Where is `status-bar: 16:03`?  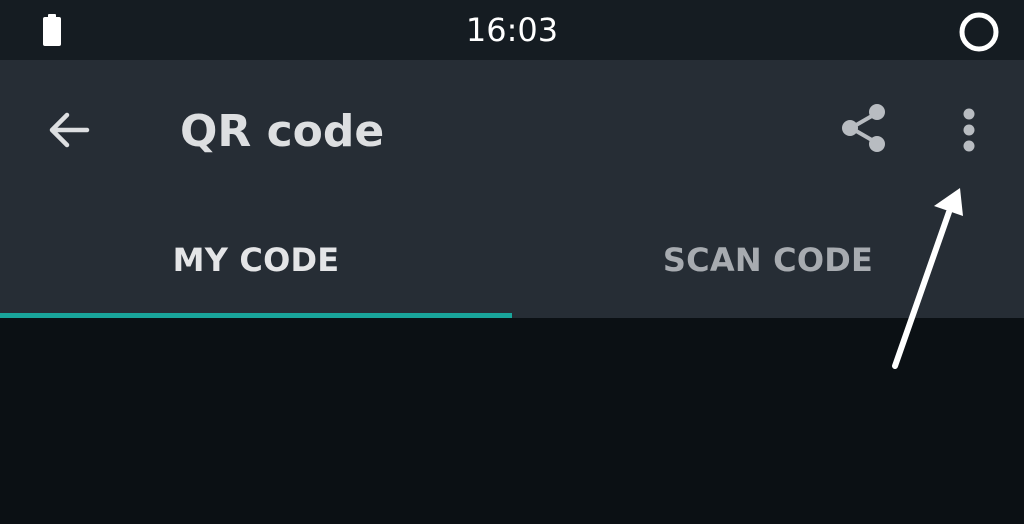
status-bar: 16:03 is located at coordinates (512, 30).